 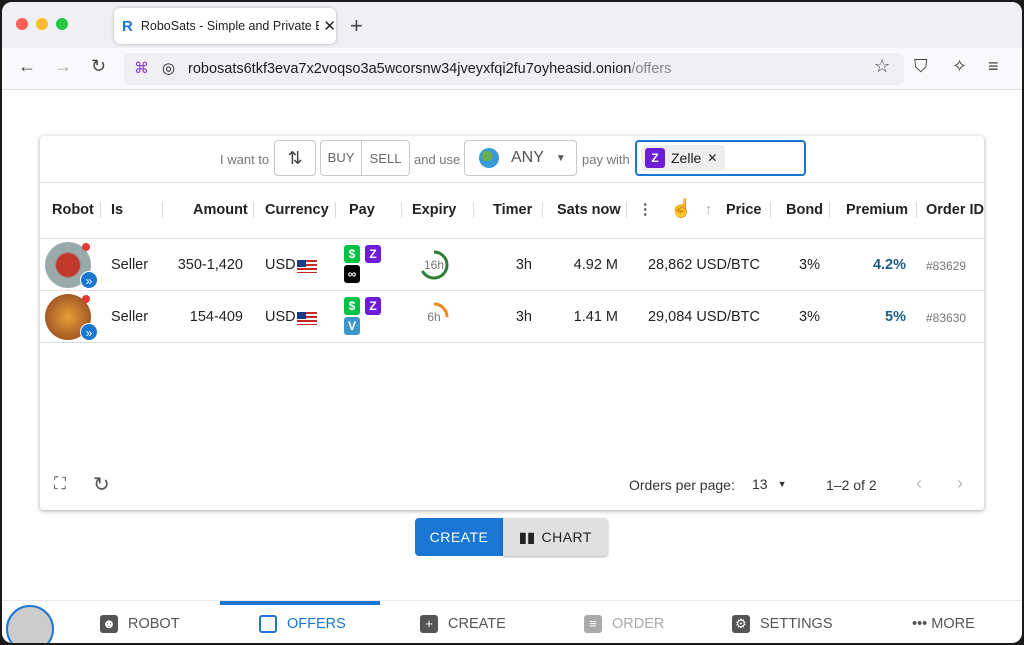 I want to click on remove-chip-icon: ✕, so click(x=712, y=158).